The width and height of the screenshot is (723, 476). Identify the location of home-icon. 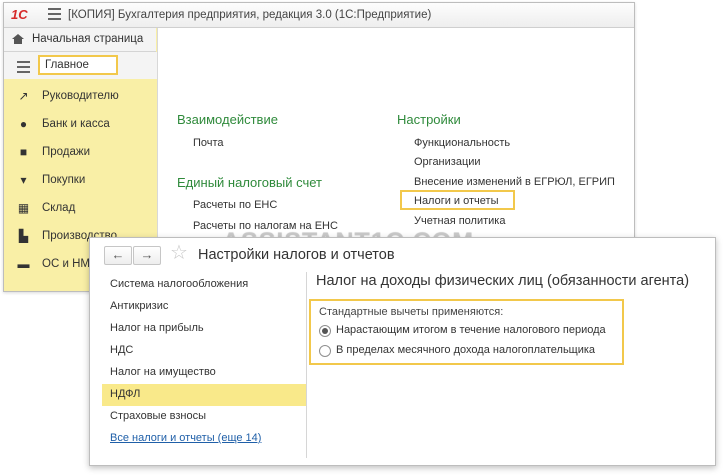
(18, 39).